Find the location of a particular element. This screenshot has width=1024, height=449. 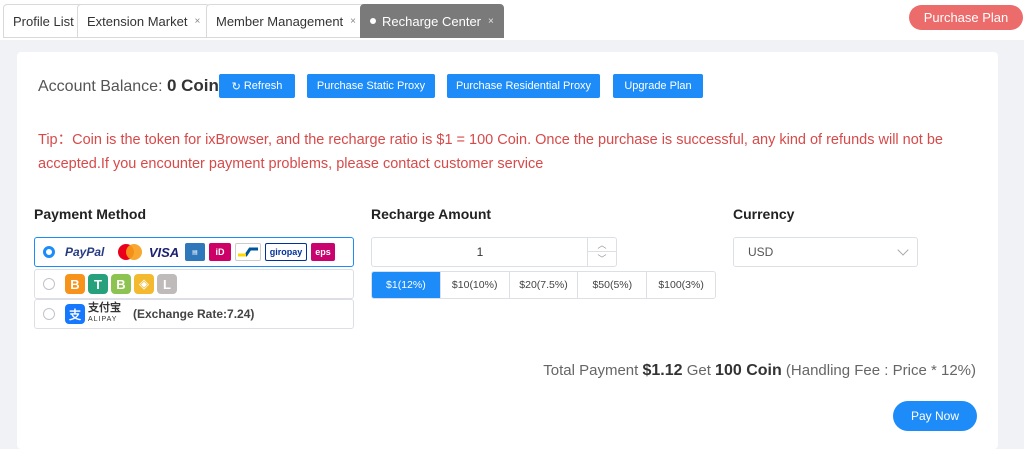

coin-amount: 100 Coin is located at coordinates (748, 370).